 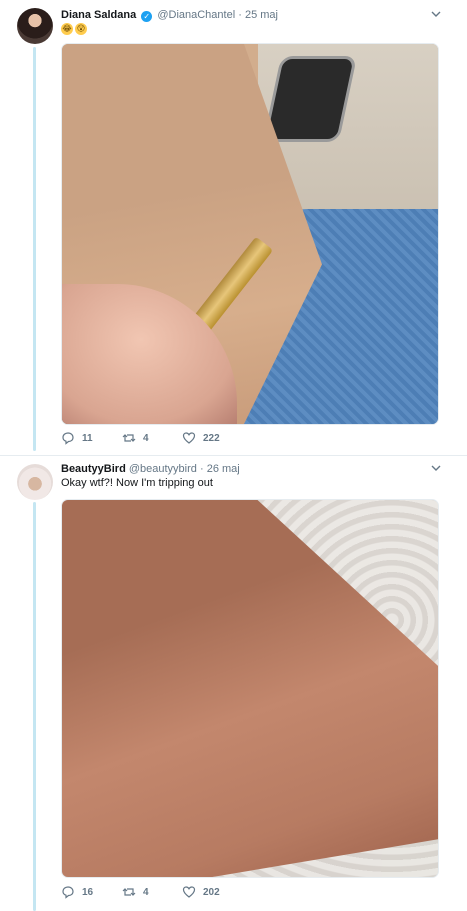 What do you see at coordinates (201, 438) in the screenshot?
I see `like-button: 222` at bounding box center [201, 438].